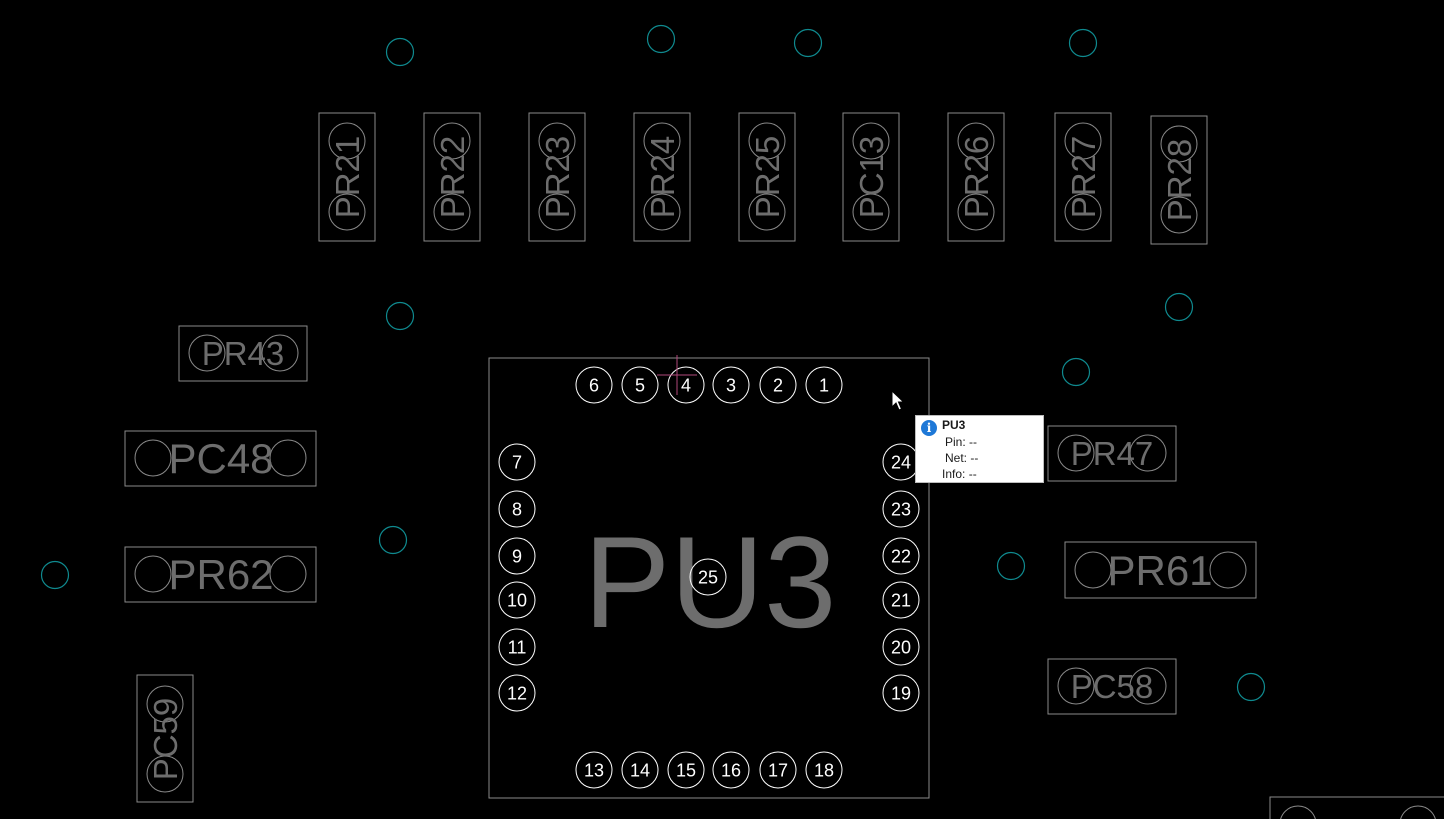  I want to click on pad-number: 19, so click(901, 694).